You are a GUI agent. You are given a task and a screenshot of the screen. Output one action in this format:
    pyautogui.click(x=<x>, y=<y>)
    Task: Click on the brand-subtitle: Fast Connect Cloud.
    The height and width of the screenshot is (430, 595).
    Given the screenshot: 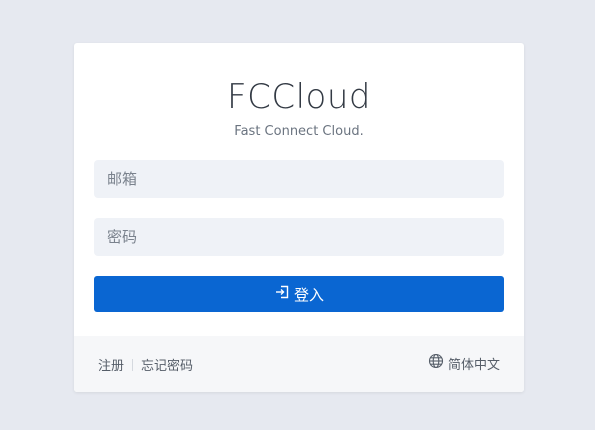 What is the action you would take?
    pyautogui.click(x=299, y=131)
    